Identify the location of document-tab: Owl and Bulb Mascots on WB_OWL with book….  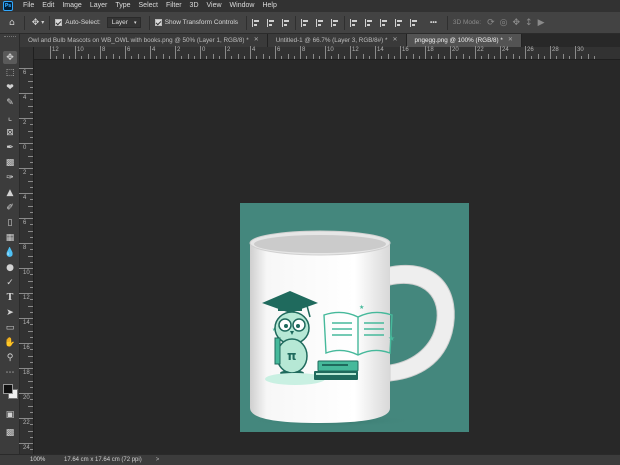
(144, 40).